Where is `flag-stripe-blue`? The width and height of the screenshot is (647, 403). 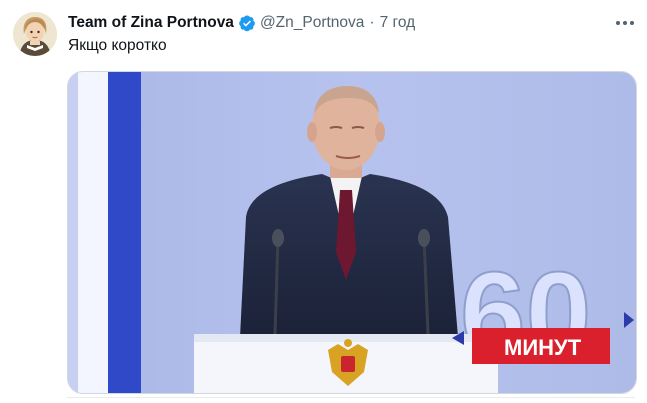
flag-stripe-blue is located at coordinates (124, 232).